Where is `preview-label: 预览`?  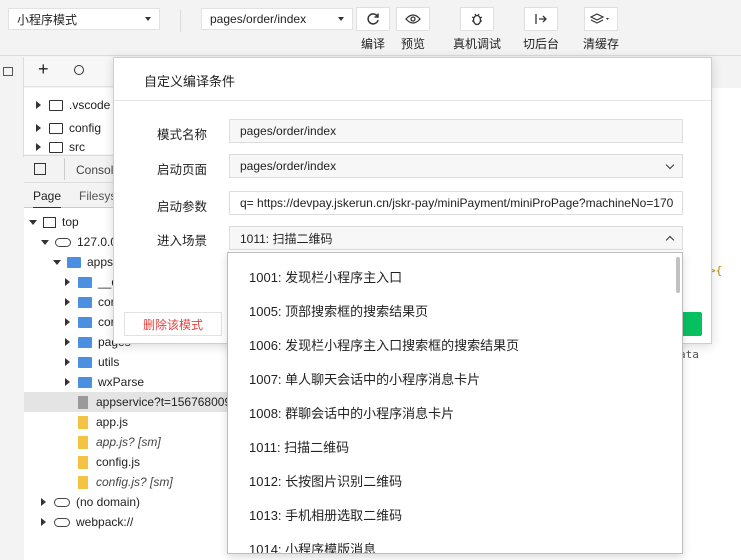
preview-label: 预览 is located at coordinates (412, 44).